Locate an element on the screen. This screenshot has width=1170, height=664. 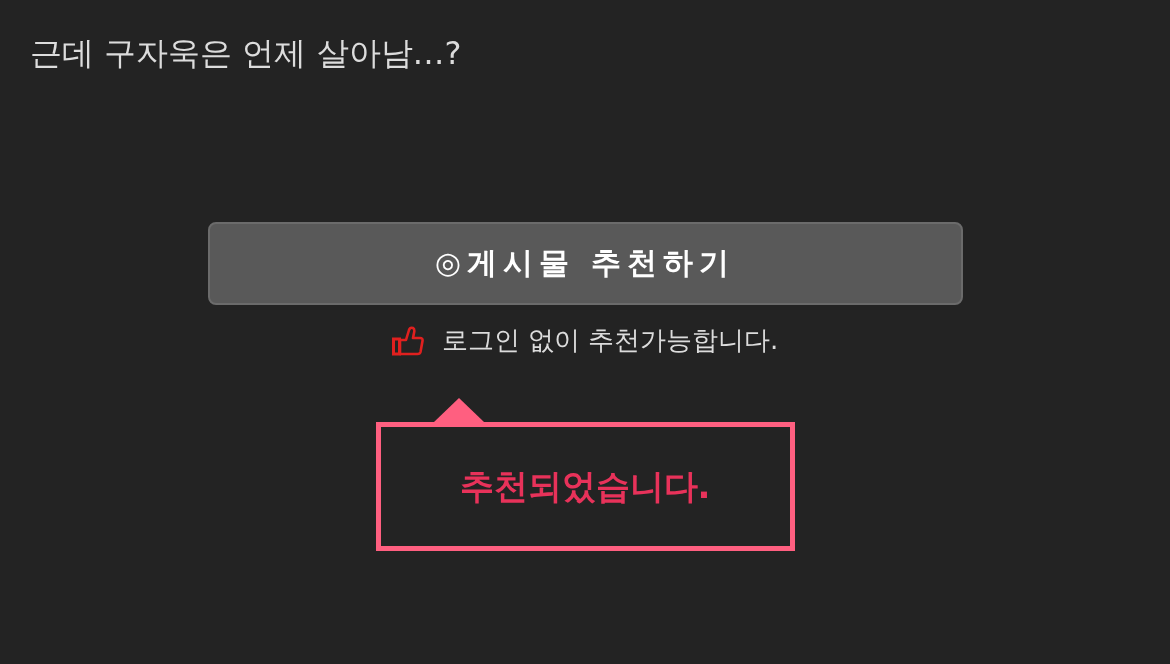
recommended-toast: 추천되었습니다. is located at coordinates (585, 487).